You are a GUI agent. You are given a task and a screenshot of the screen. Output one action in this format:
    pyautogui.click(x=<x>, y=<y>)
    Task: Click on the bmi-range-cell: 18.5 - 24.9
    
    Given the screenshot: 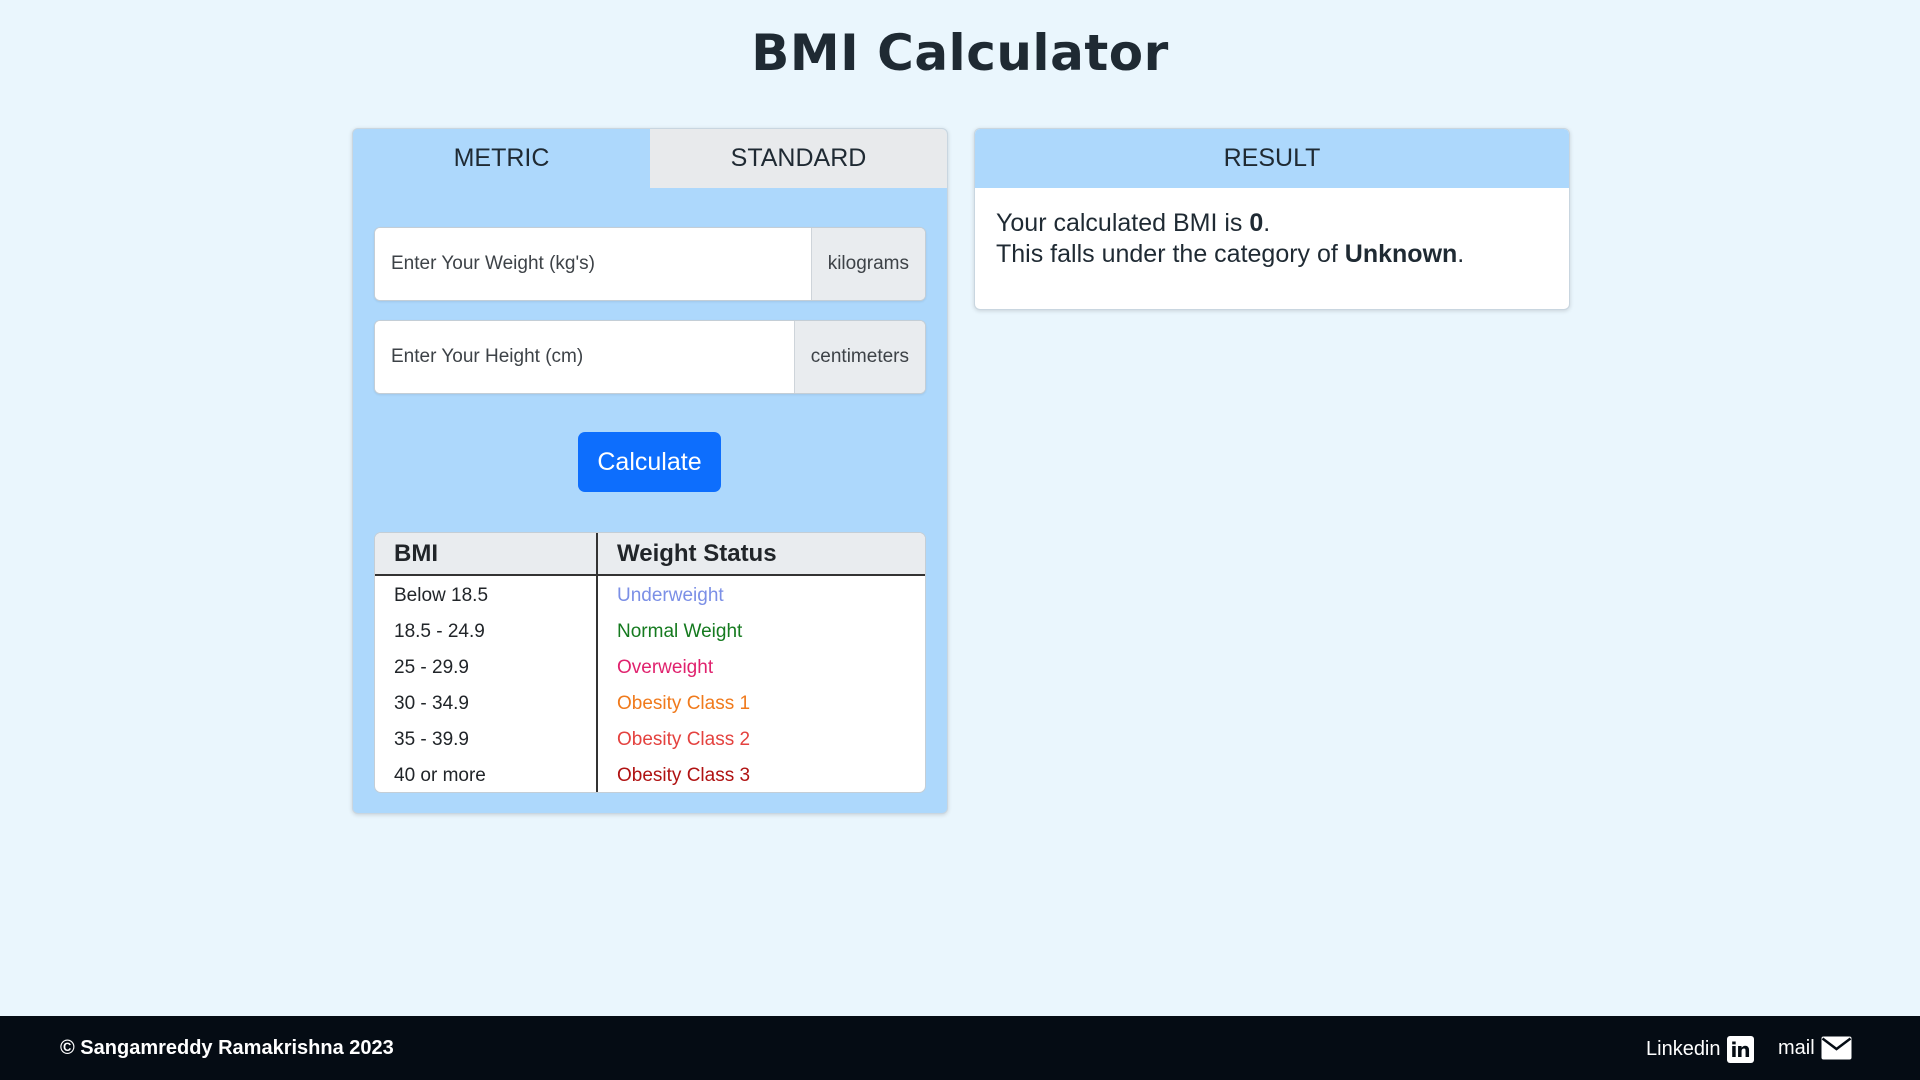 What is the action you would take?
    pyautogui.click(x=486, y=632)
    